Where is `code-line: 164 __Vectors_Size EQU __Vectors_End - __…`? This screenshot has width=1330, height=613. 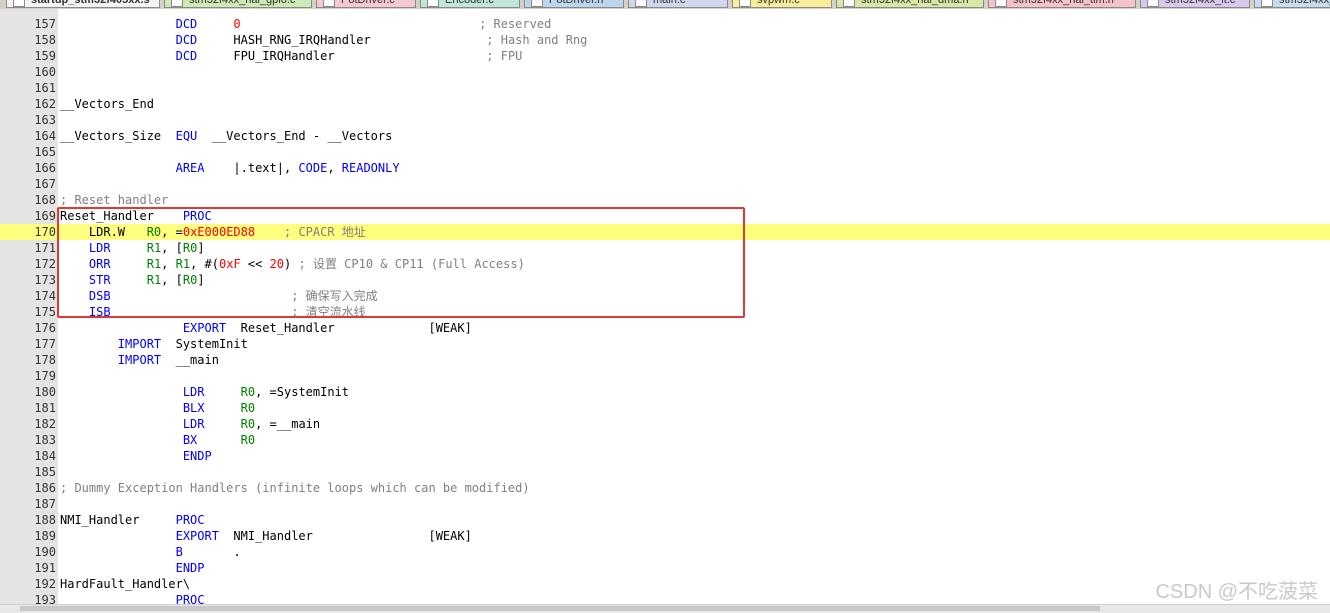
code-line: 164 __Vectors_Size EQU __Vectors_End - __… is located at coordinates (665, 136).